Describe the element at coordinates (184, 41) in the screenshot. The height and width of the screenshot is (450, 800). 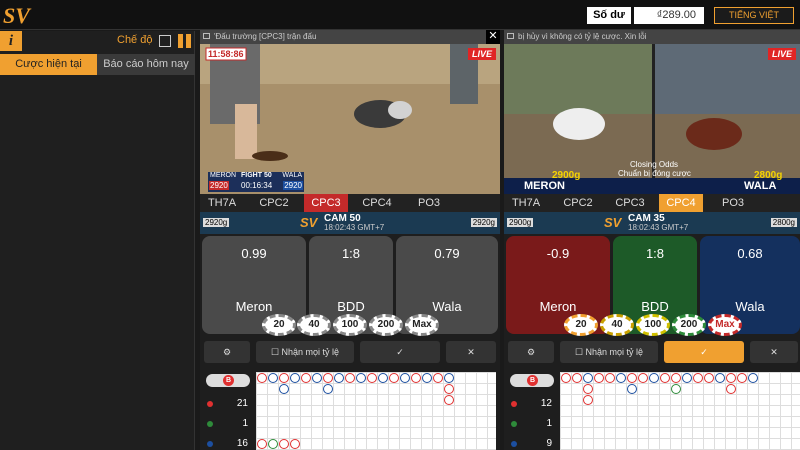
I see `pause-icon` at that location.